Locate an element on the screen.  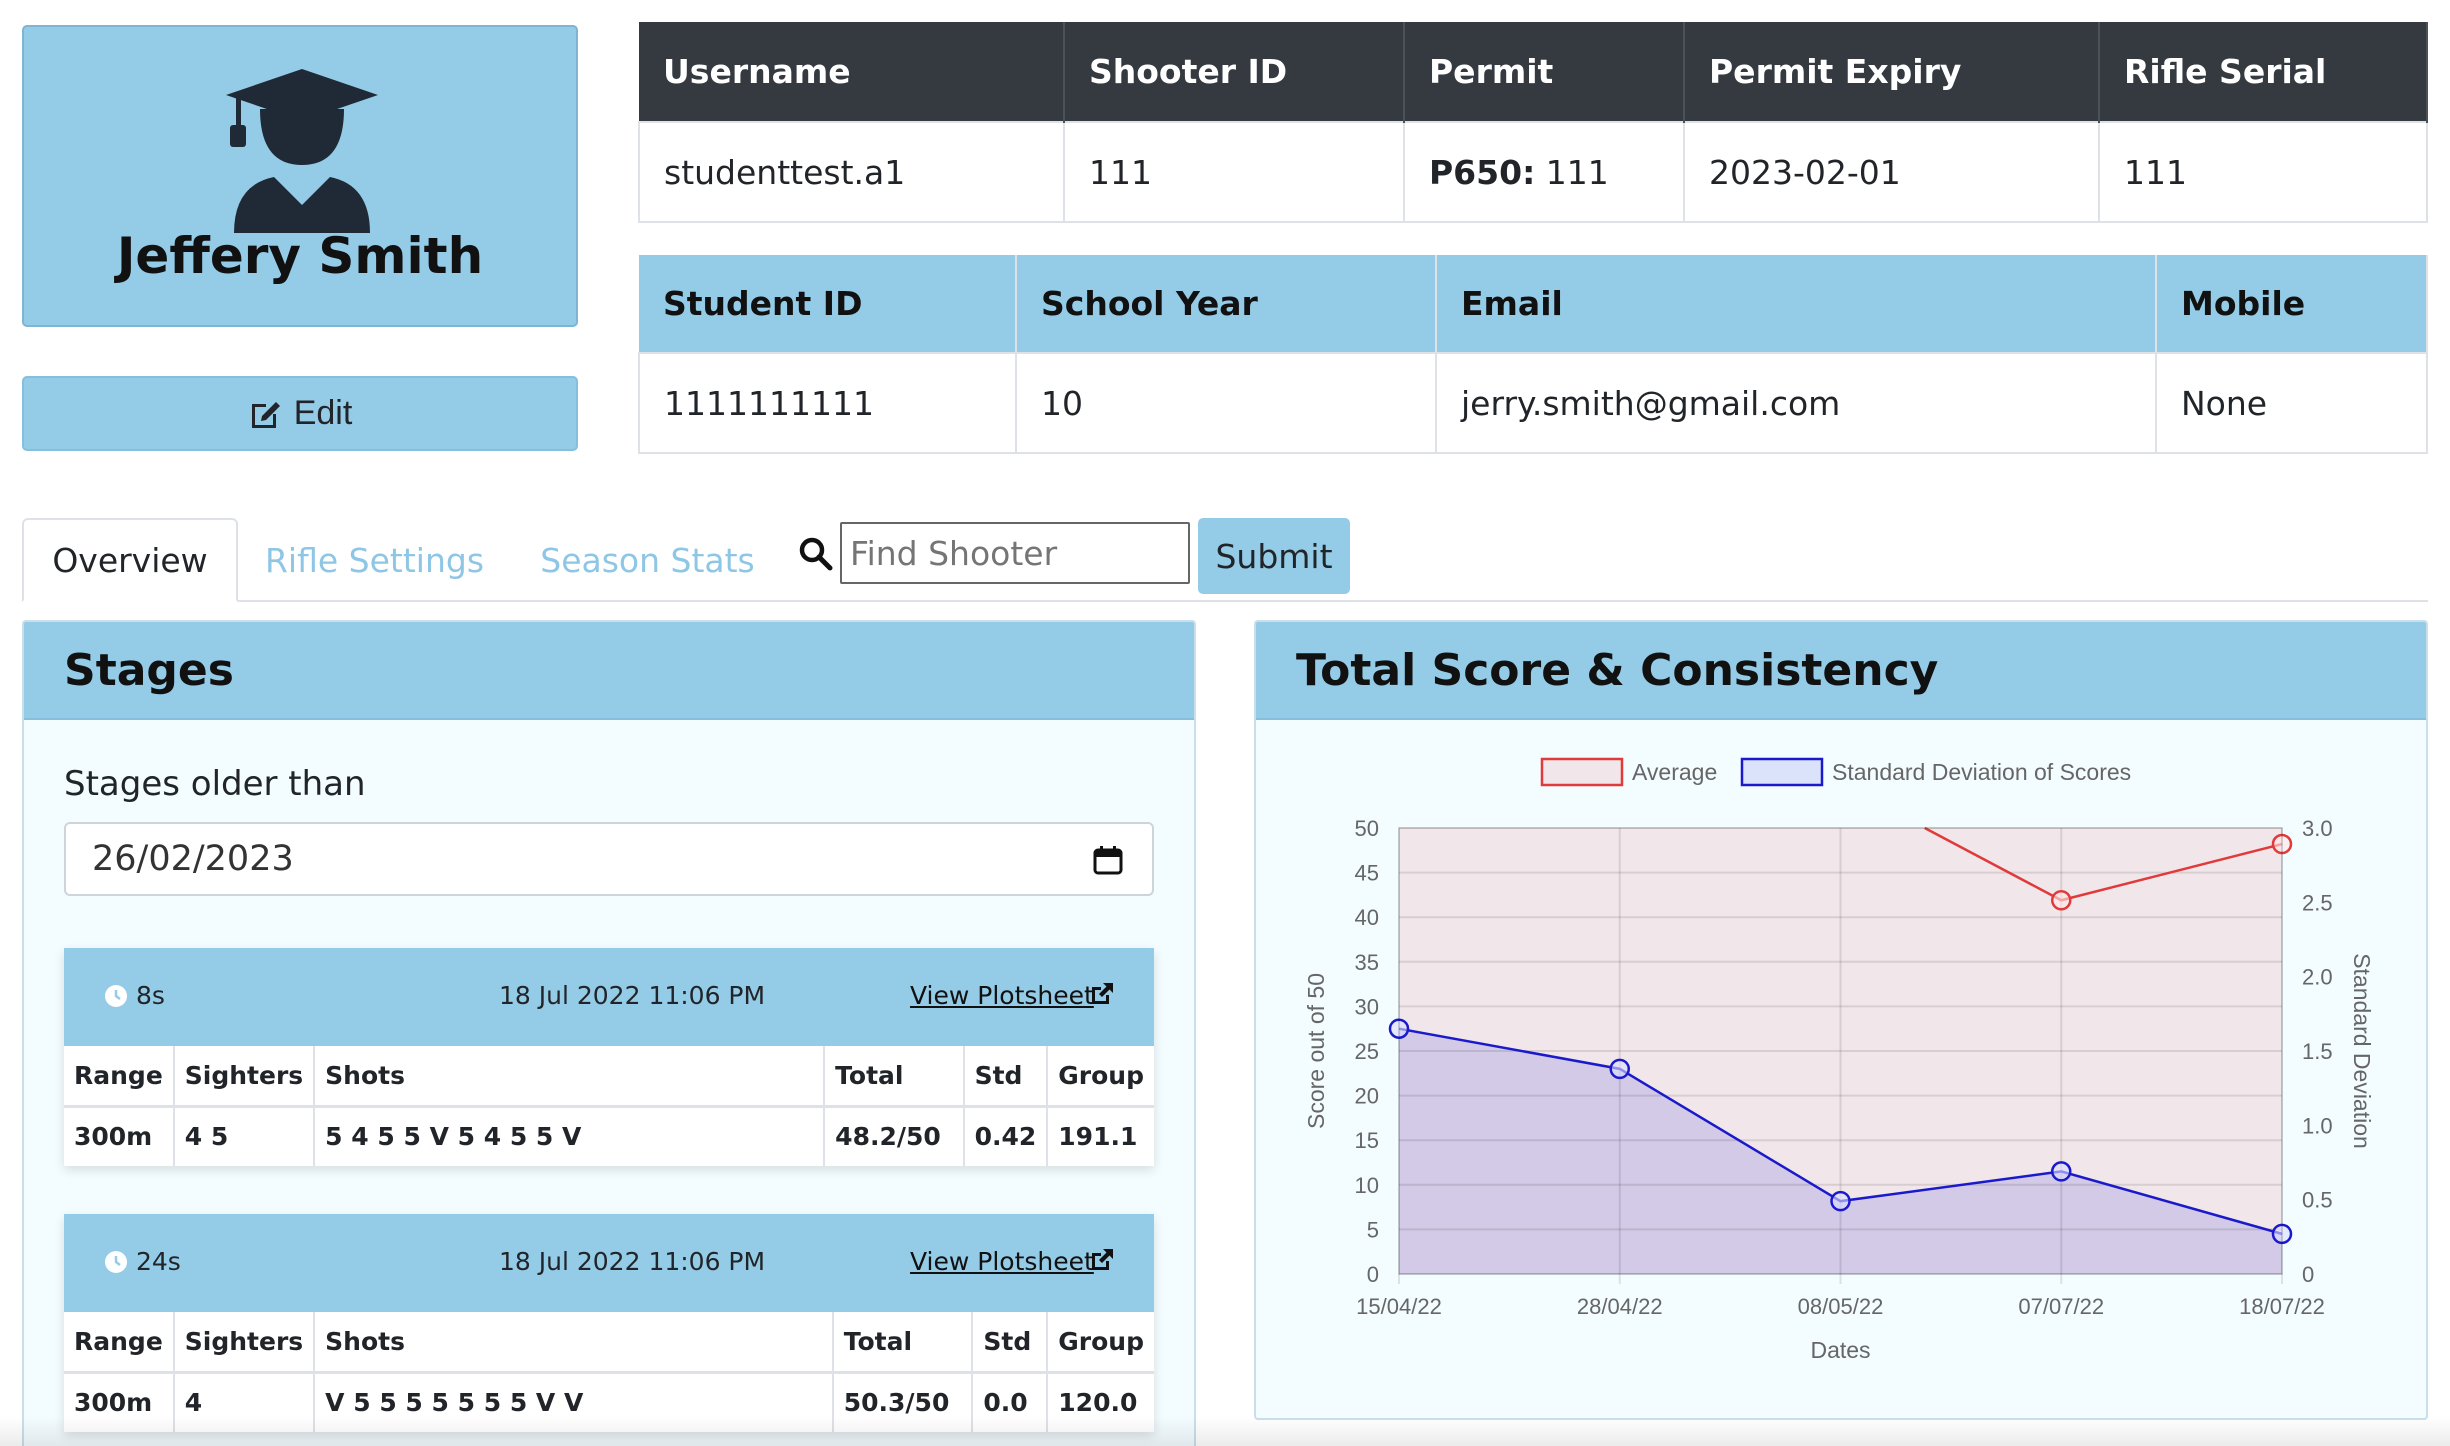
y-tick-label: 15 is located at coordinates (1367, 1140).